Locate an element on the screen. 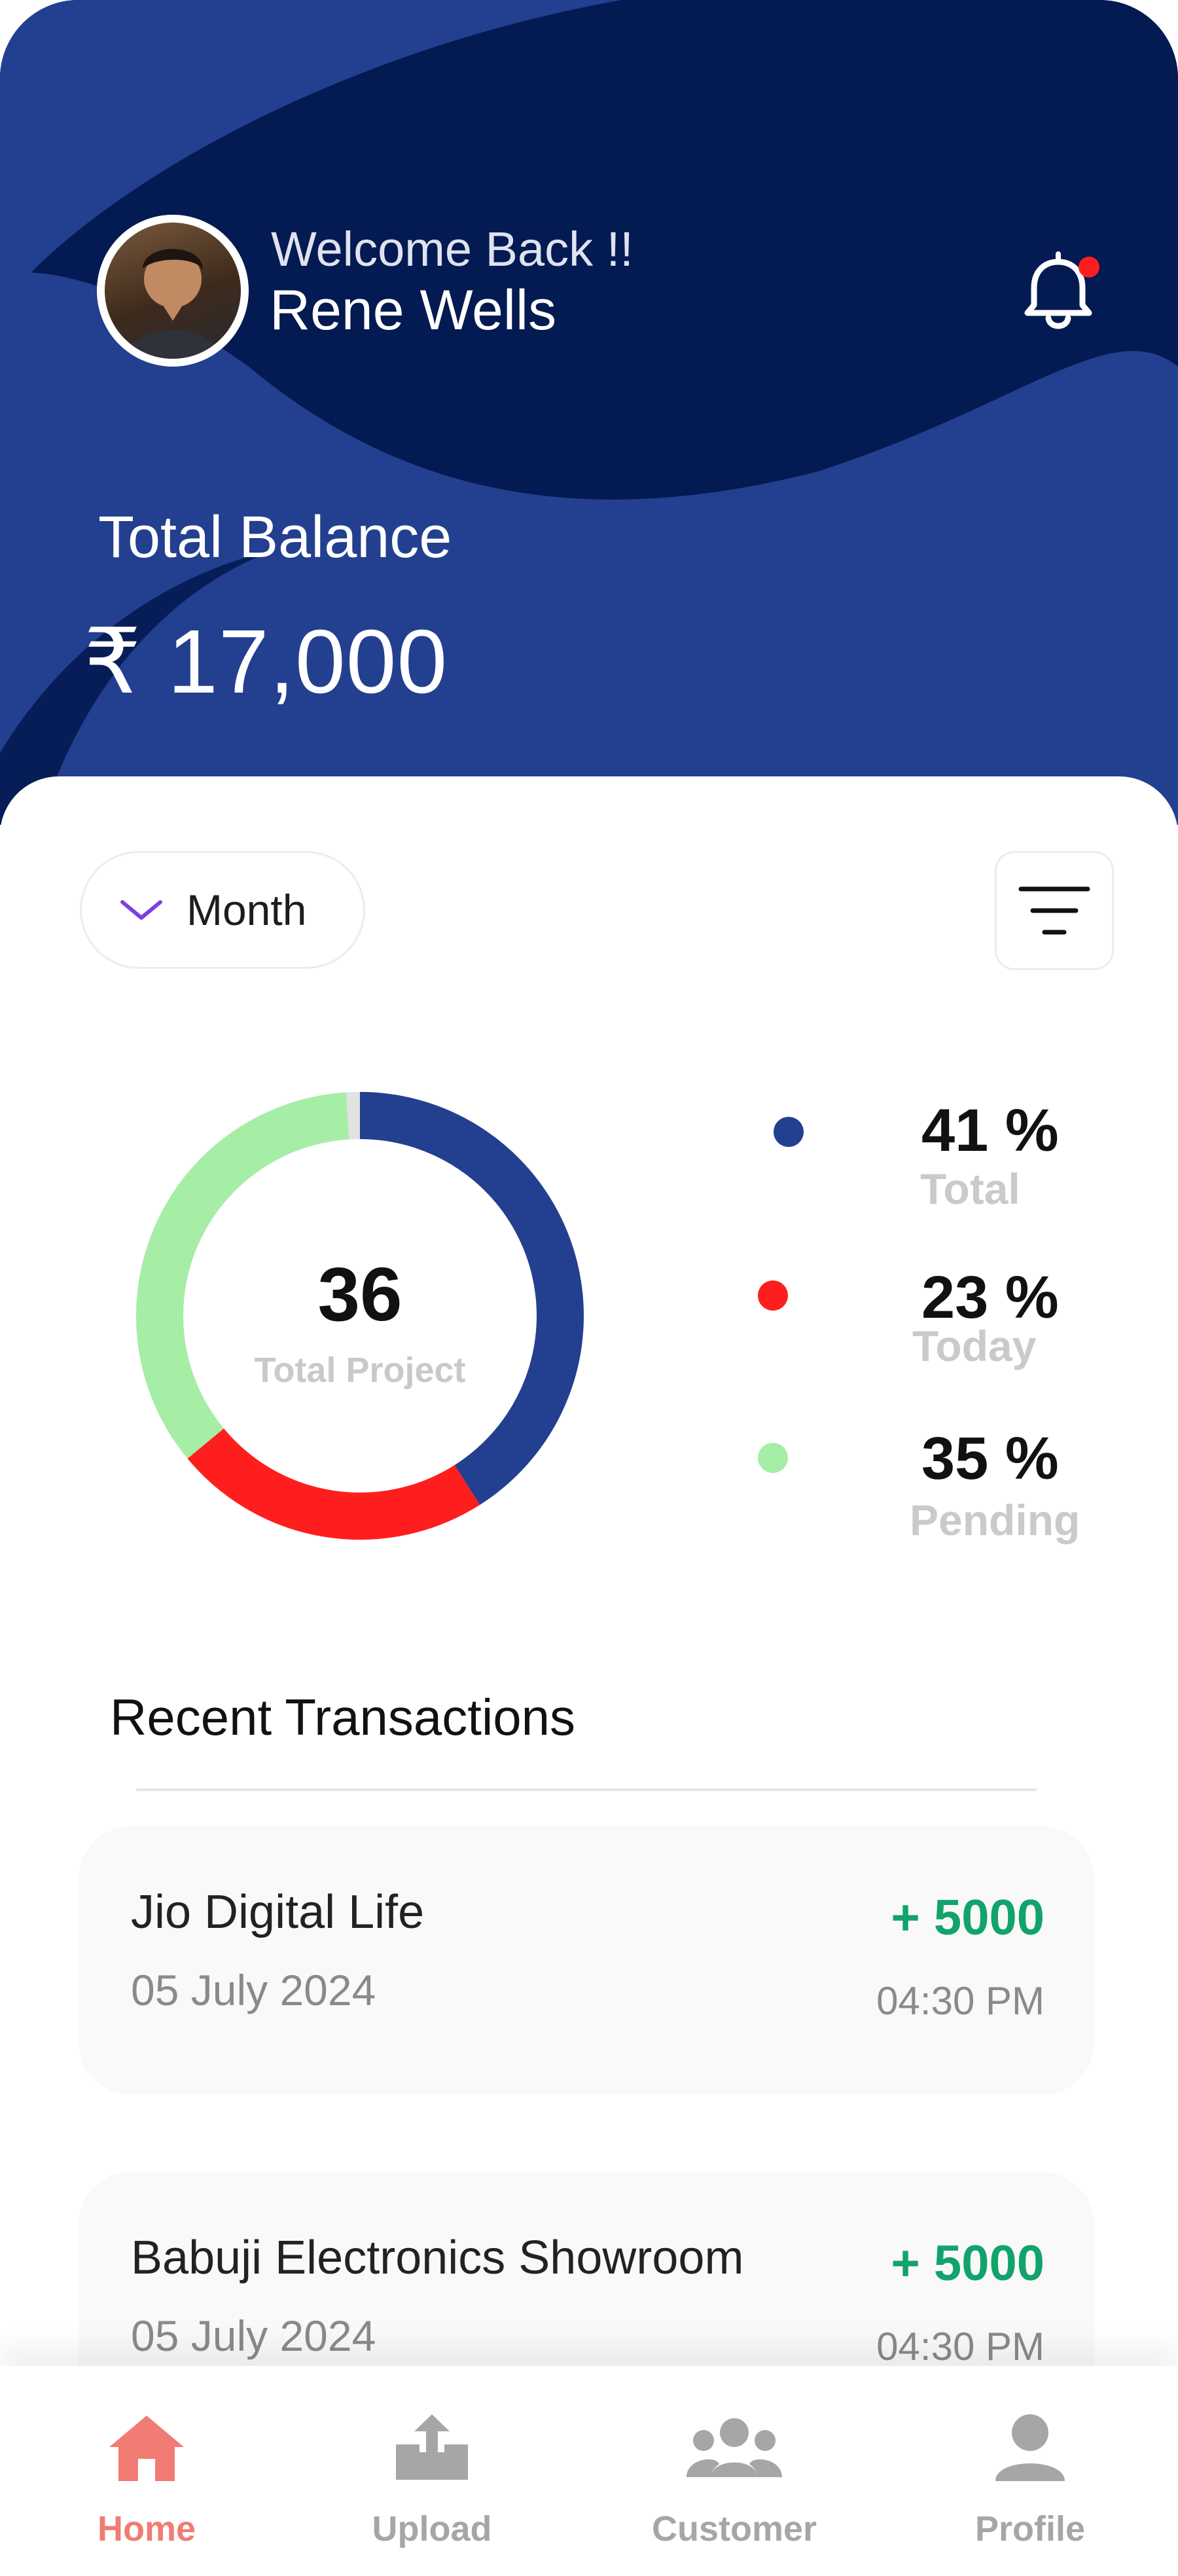  customer-icon is located at coordinates (735, 2447).